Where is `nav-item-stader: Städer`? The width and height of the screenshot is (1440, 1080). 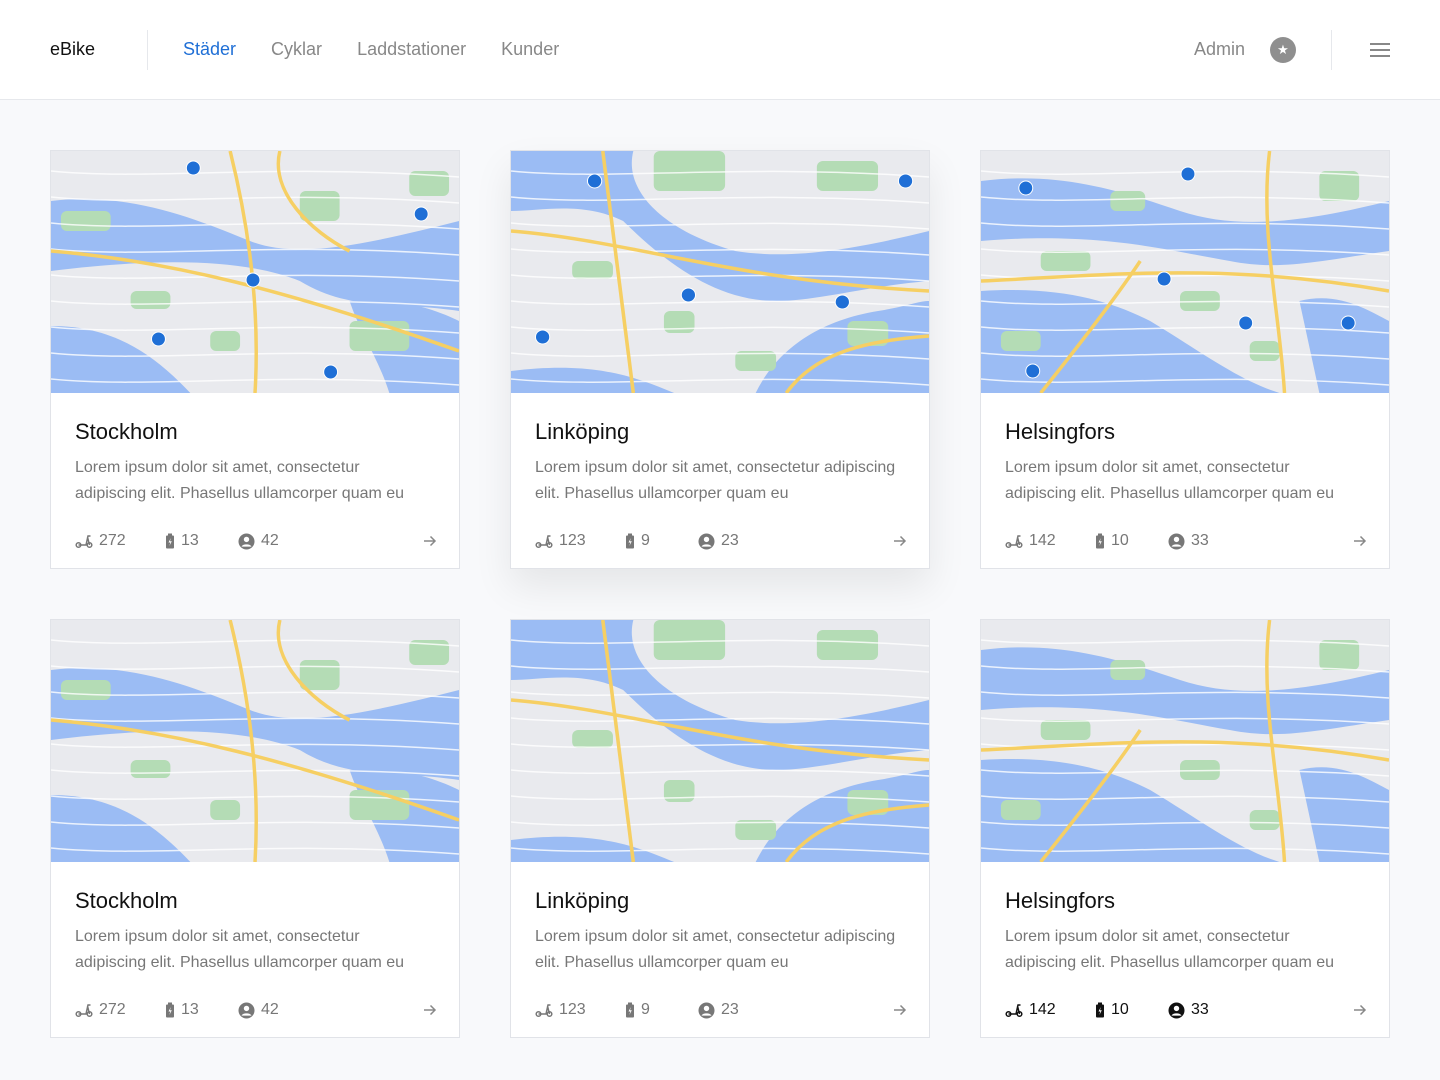 nav-item-stader: Städer is located at coordinates (209, 49).